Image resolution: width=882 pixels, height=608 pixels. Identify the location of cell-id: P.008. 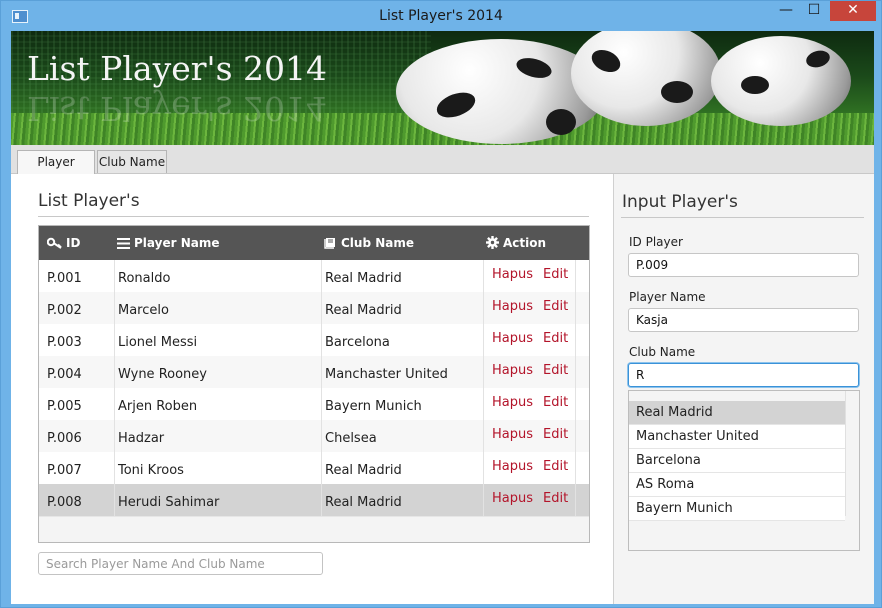
(64, 502).